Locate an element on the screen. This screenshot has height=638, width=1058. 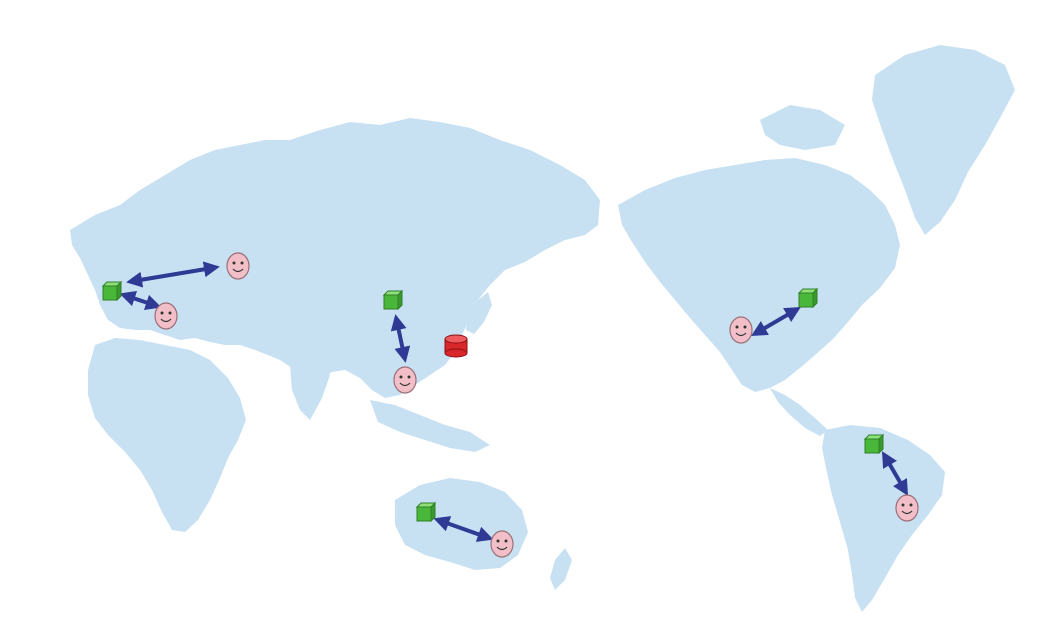
southeast-asia-landmass is located at coordinates (430, 426).